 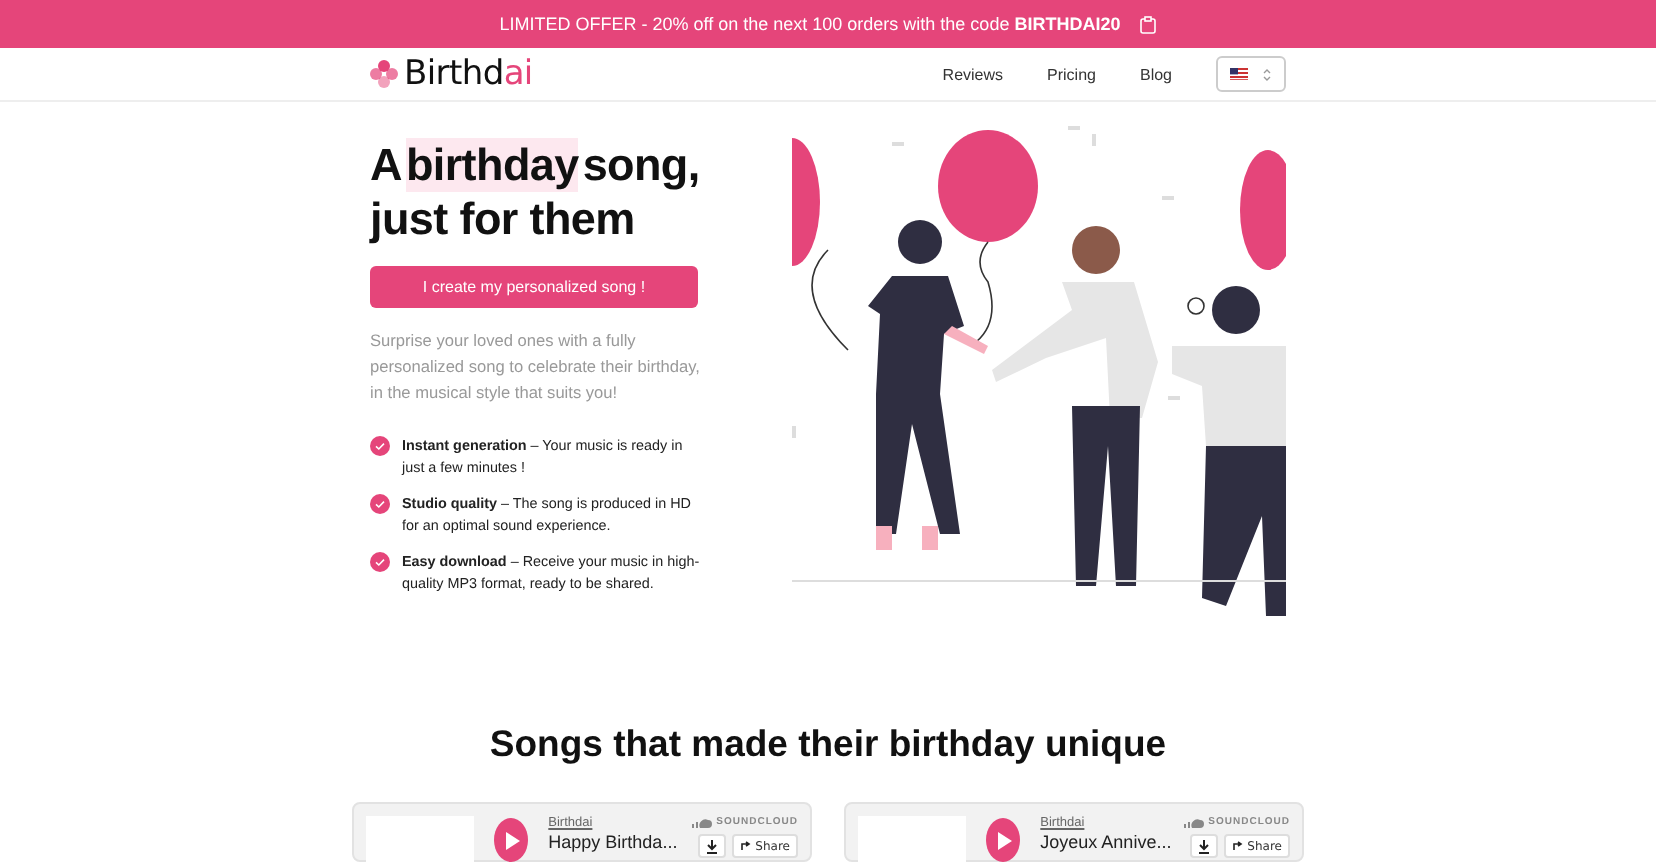 I want to click on section-heading: Songs that made their birthday unique, so click(x=828, y=744).